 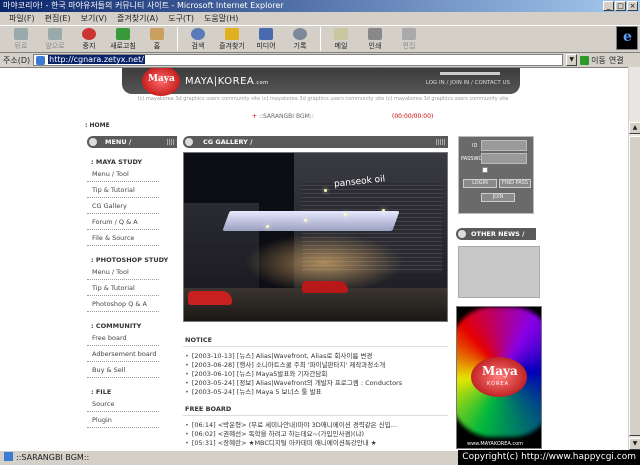 I want to click on menu-tools: 도구(T), so click(x=181, y=18).